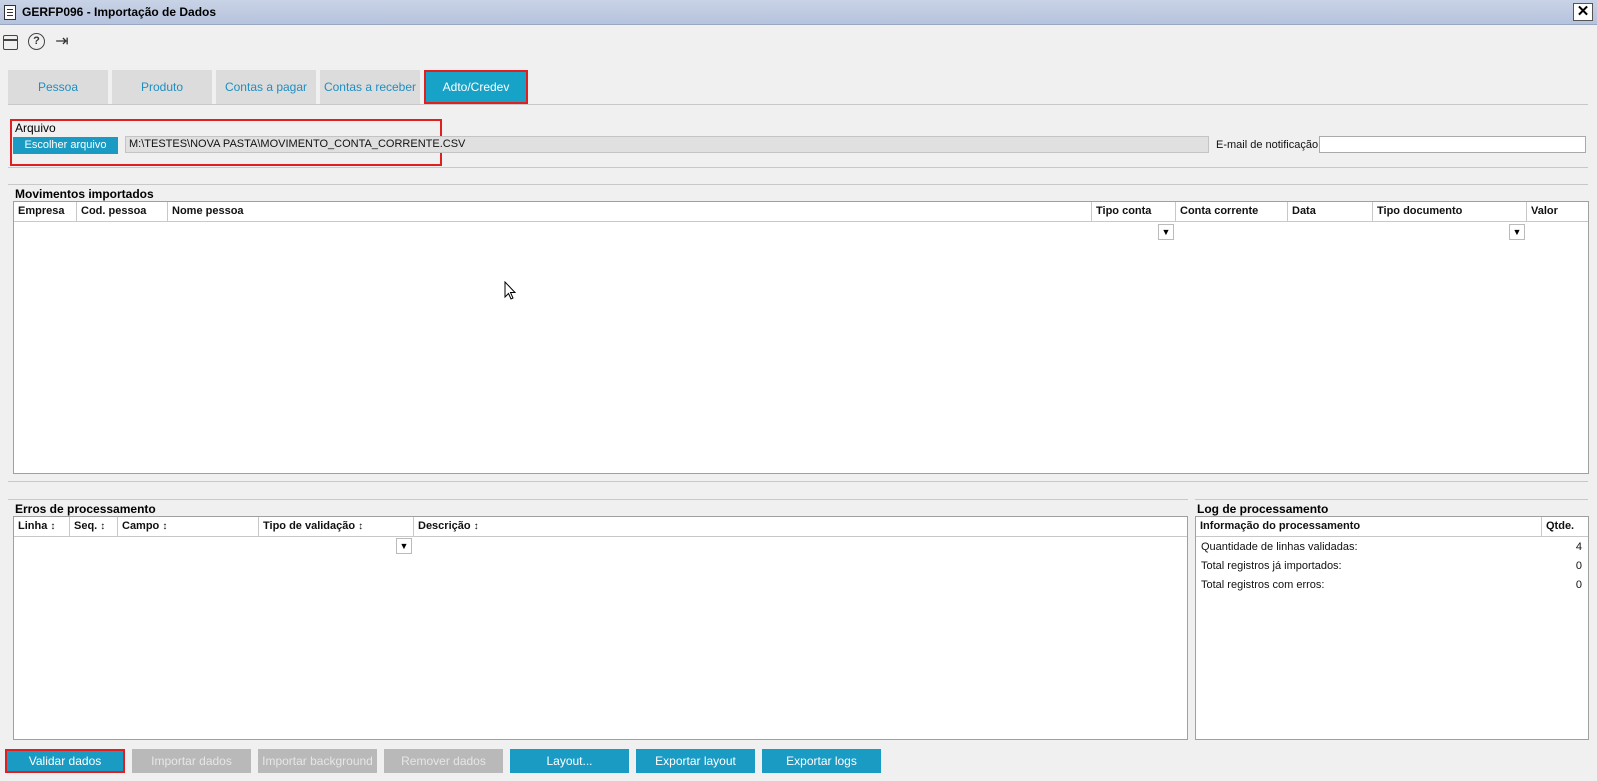 Image resolution: width=1597 pixels, height=781 pixels. What do you see at coordinates (1392, 547) in the screenshot?
I see `log-row: Quantidade de linhas validadas: 4` at bounding box center [1392, 547].